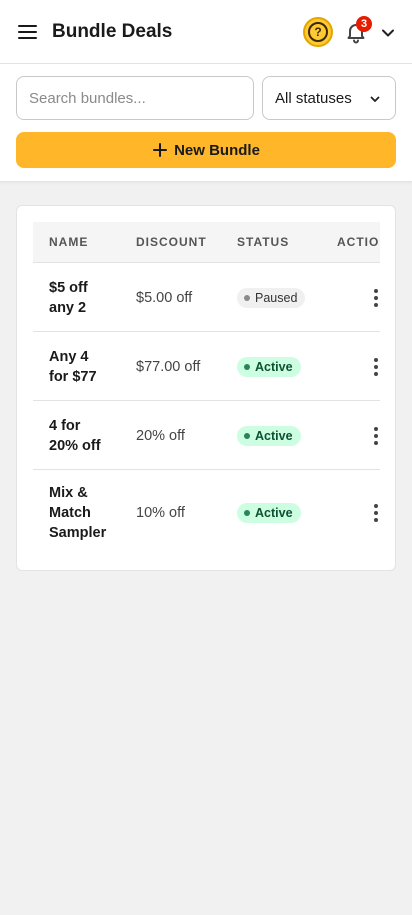 The width and height of the screenshot is (412, 915). I want to click on bundle-discount: 20% off, so click(160, 436).